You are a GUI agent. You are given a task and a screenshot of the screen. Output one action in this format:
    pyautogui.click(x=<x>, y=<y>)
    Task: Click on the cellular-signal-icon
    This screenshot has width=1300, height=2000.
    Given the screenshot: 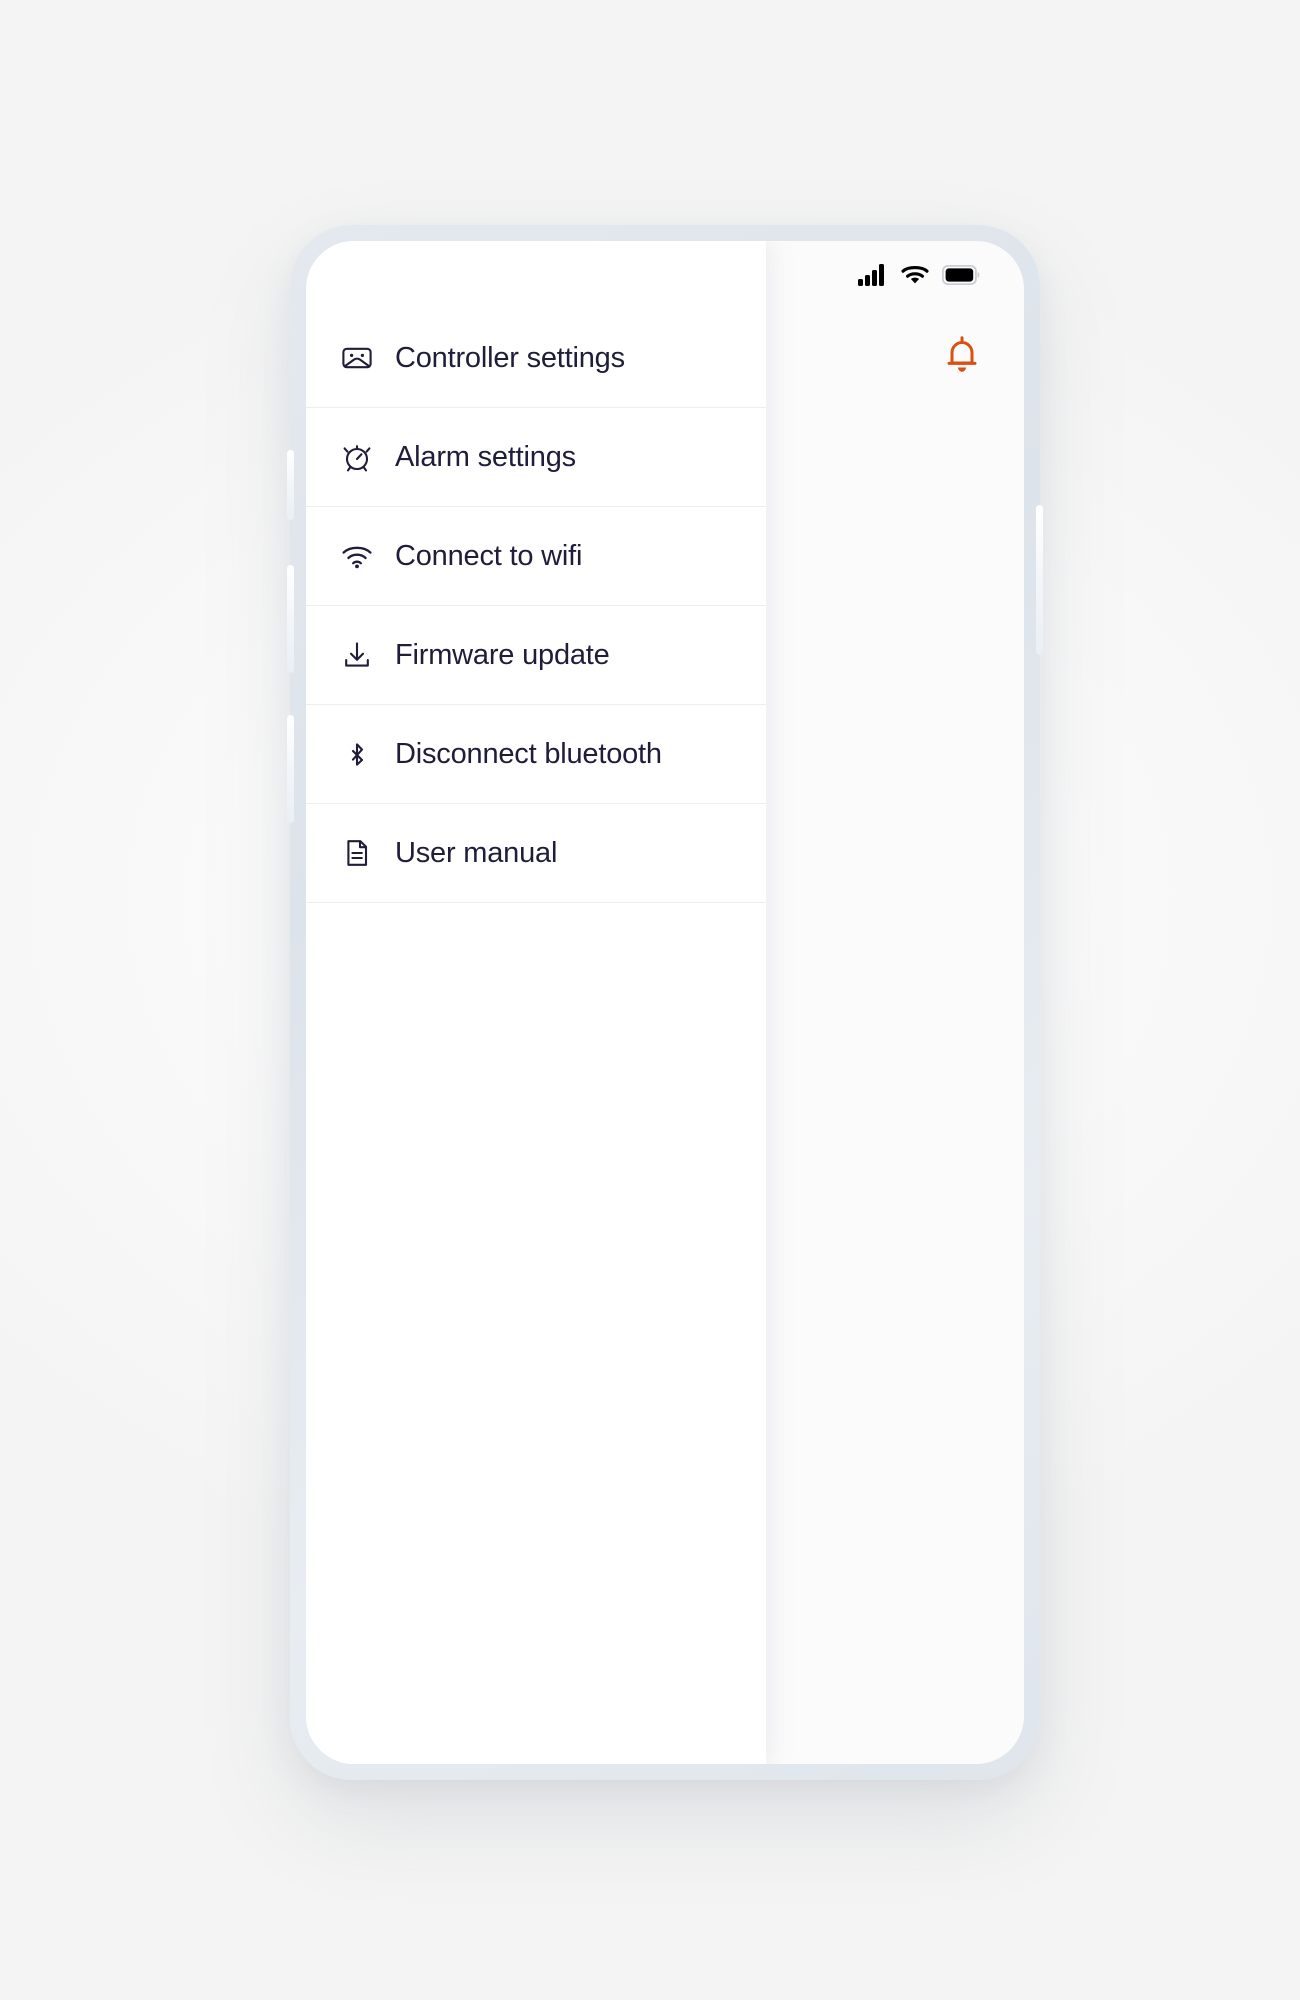 What is the action you would take?
    pyautogui.click(x=873, y=277)
    